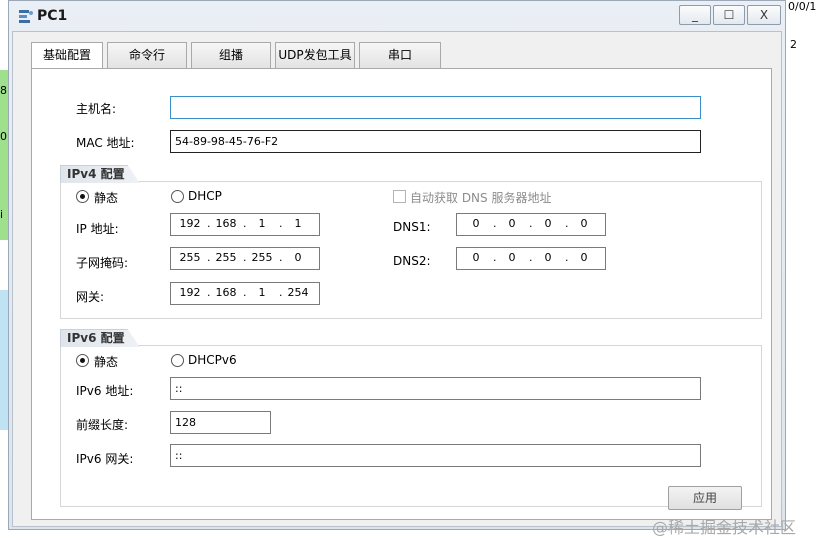 Image resolution: width=818 pixels, height=542 pixels. Describe the element at coordinates (245, 293) in the screenshot. I see `gateway-field: 192. 168. 1. 254` at that location.